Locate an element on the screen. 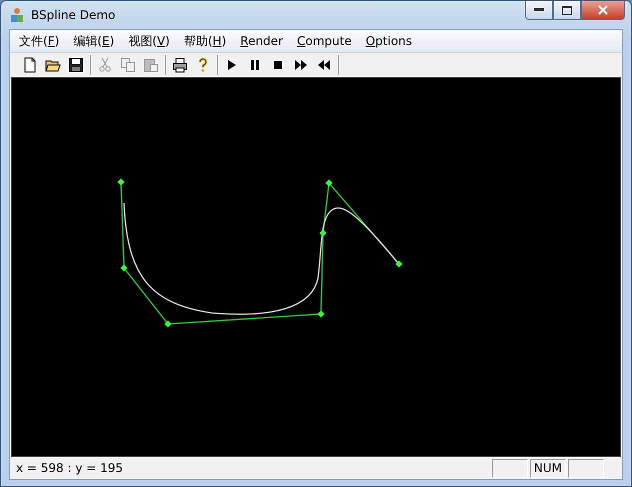 The height and width of the screenshot is (487, 632). maximize-button is located at coordinates (567, 10).